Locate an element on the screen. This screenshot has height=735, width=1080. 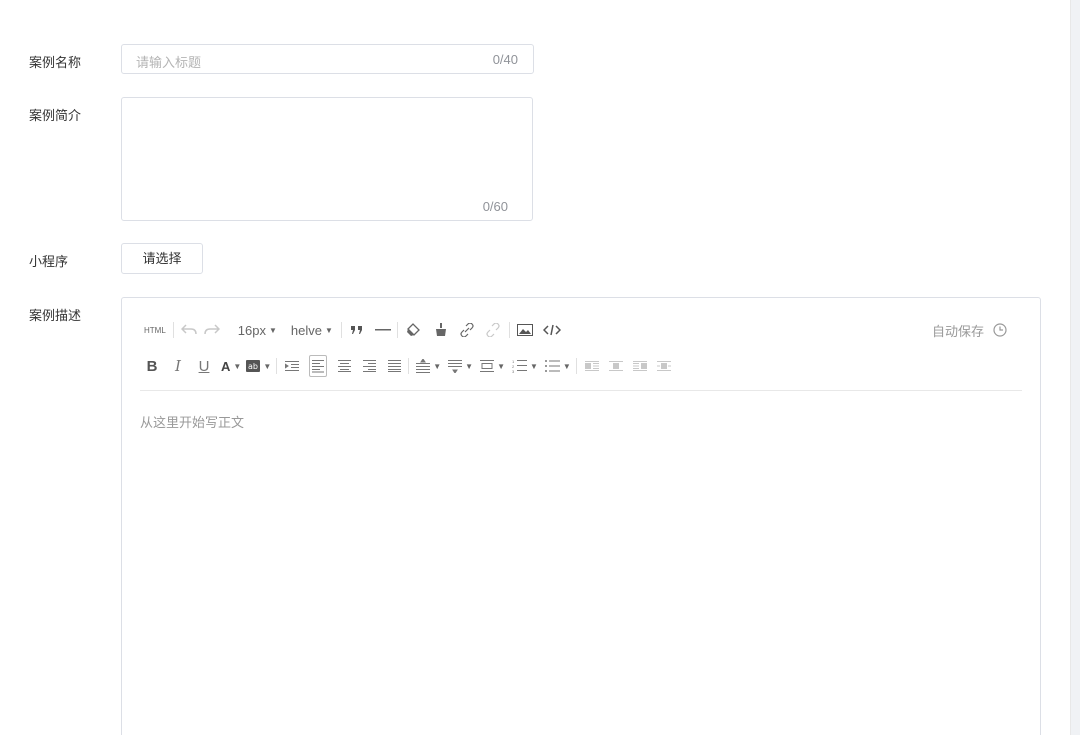
editor-body: 从这里开始写正文 is located at coordinates (192, 421).